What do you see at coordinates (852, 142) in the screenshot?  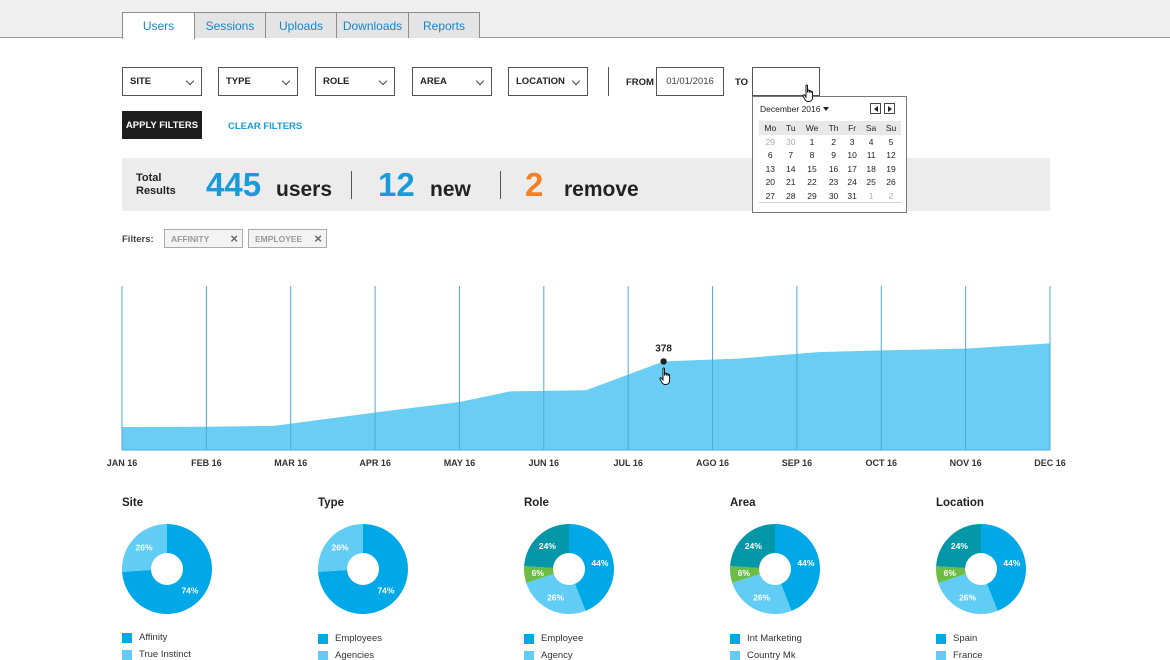 I see `calendar-day: 3` at bounding box center [852, 142].